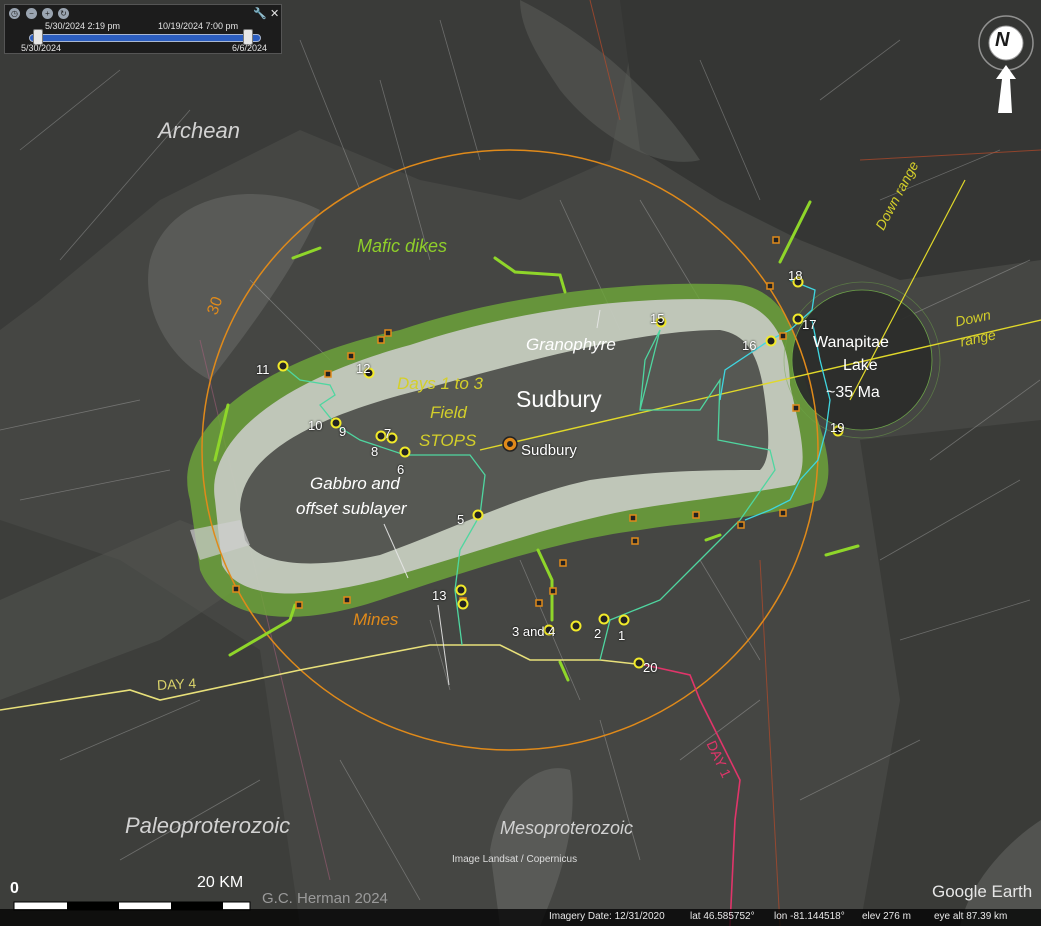 Image resolution: width=1041 pixels, height=926 pixels. What do you see at coordinates (374, 451) in the screenshot?
I see `stop-8-label: 8` at bounding box center [374, 451].